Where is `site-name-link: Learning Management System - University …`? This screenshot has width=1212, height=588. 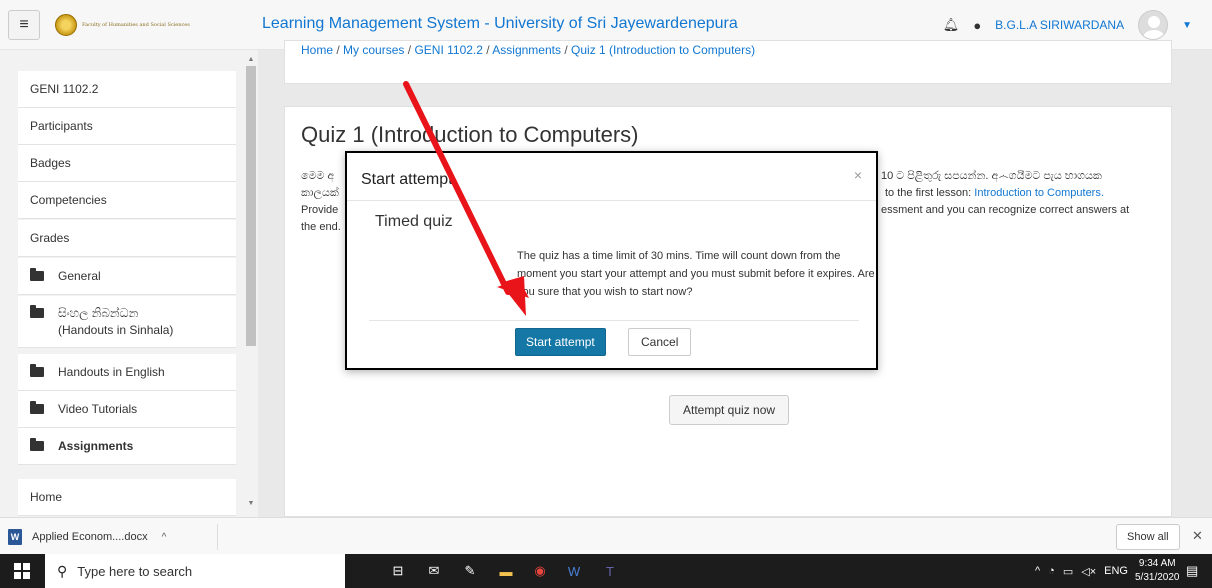
site-name-link: Learning Management System - University … is located at coordinates (500, 24).